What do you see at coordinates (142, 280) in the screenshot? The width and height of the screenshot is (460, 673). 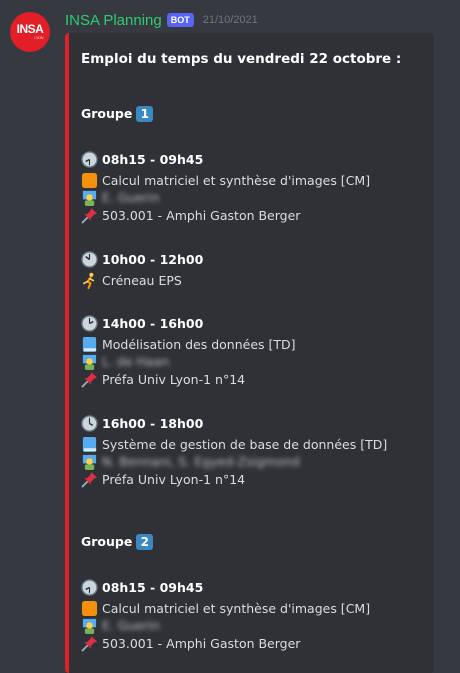 I see `slot-course-text: Créneau EPS` at bounding box center [142, 280].